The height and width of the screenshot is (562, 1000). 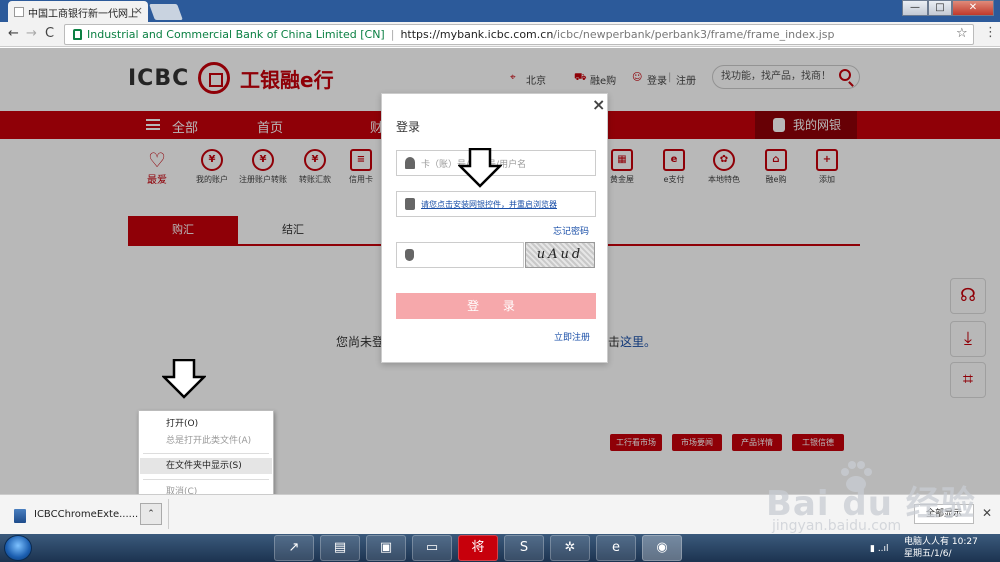 What do you see at coordinates (206, 424) in the screenshot?
I see `menu-item-open: 打开(O)` at bounding box center [206, 424].